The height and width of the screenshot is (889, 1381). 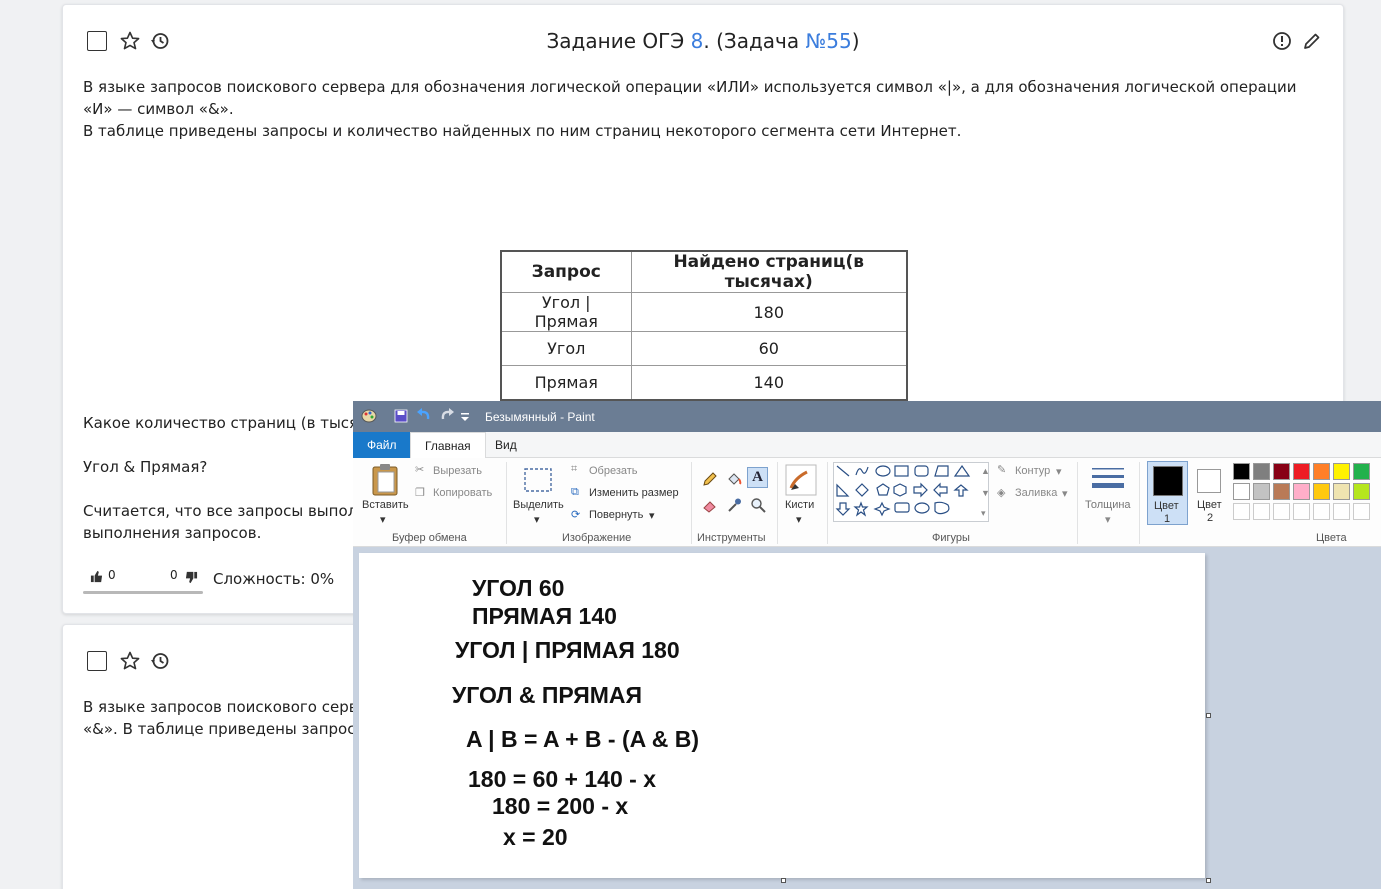 I want to click on eraser-icon, so click(x=710, y=505).